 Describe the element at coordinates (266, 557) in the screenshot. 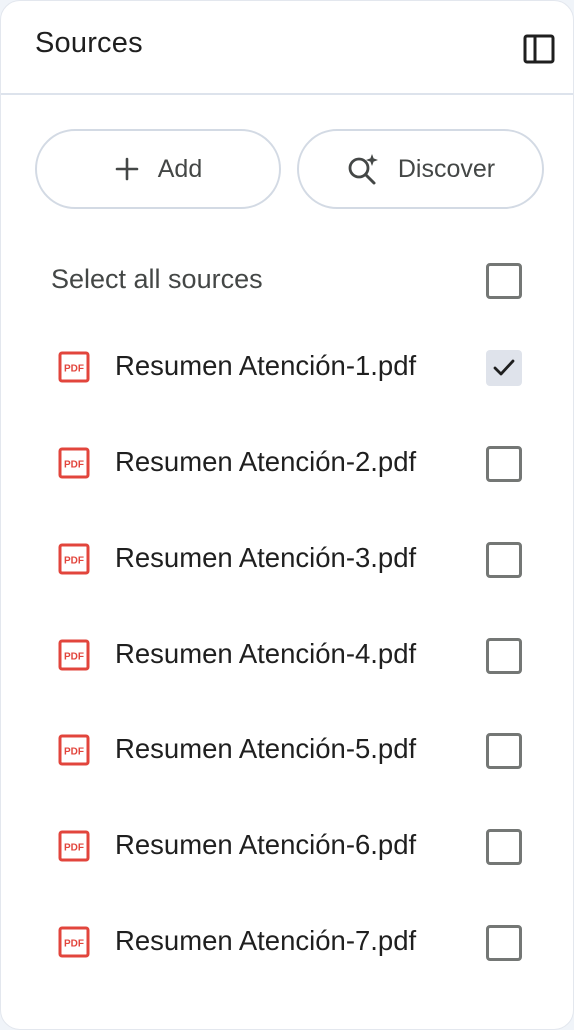

I see `source-name: Resumen Atención-3.pdf` at that location.